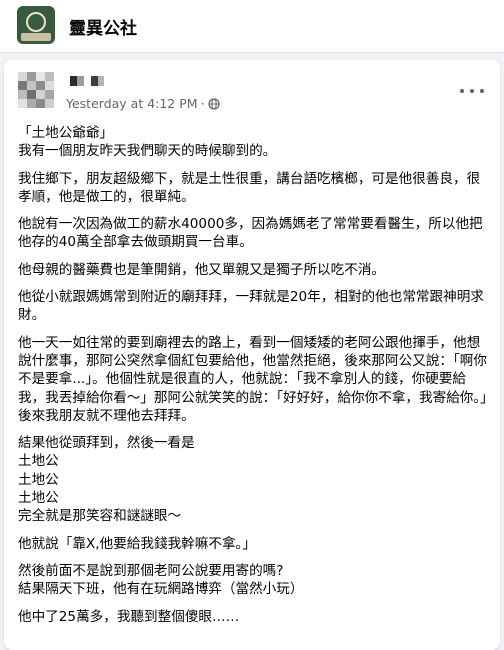  I want to click on post-paragraph: 他就說「靠X,他要給我錢我幹嘛不拿。」, so click(137, 543).